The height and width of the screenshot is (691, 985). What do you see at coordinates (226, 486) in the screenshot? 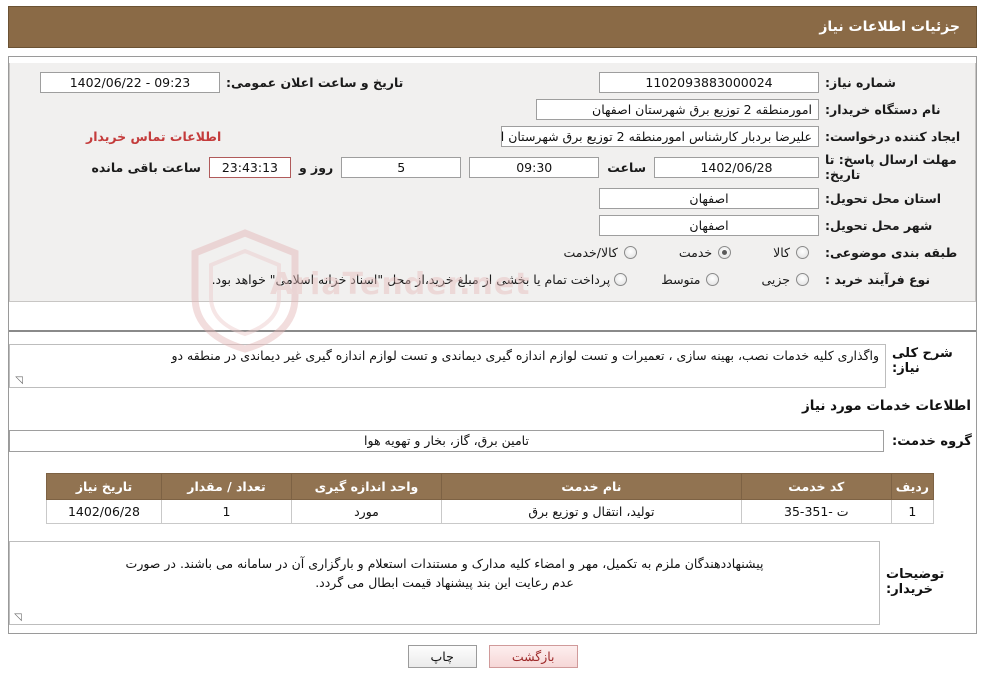
I see `th-quantity: تعداد / مقدار` at bounding box center [226, 486].